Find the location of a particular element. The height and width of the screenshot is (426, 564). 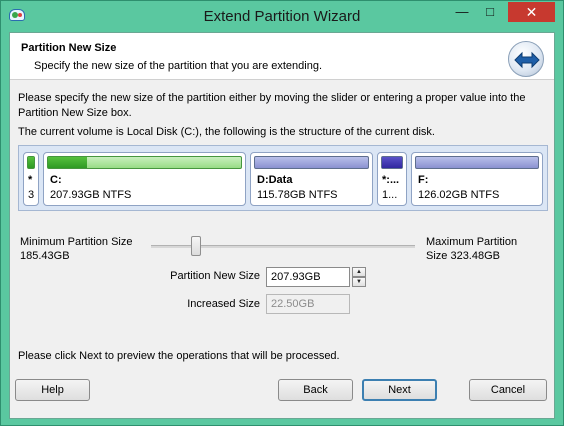

help-button: Help is located at coordinates (52, 390).